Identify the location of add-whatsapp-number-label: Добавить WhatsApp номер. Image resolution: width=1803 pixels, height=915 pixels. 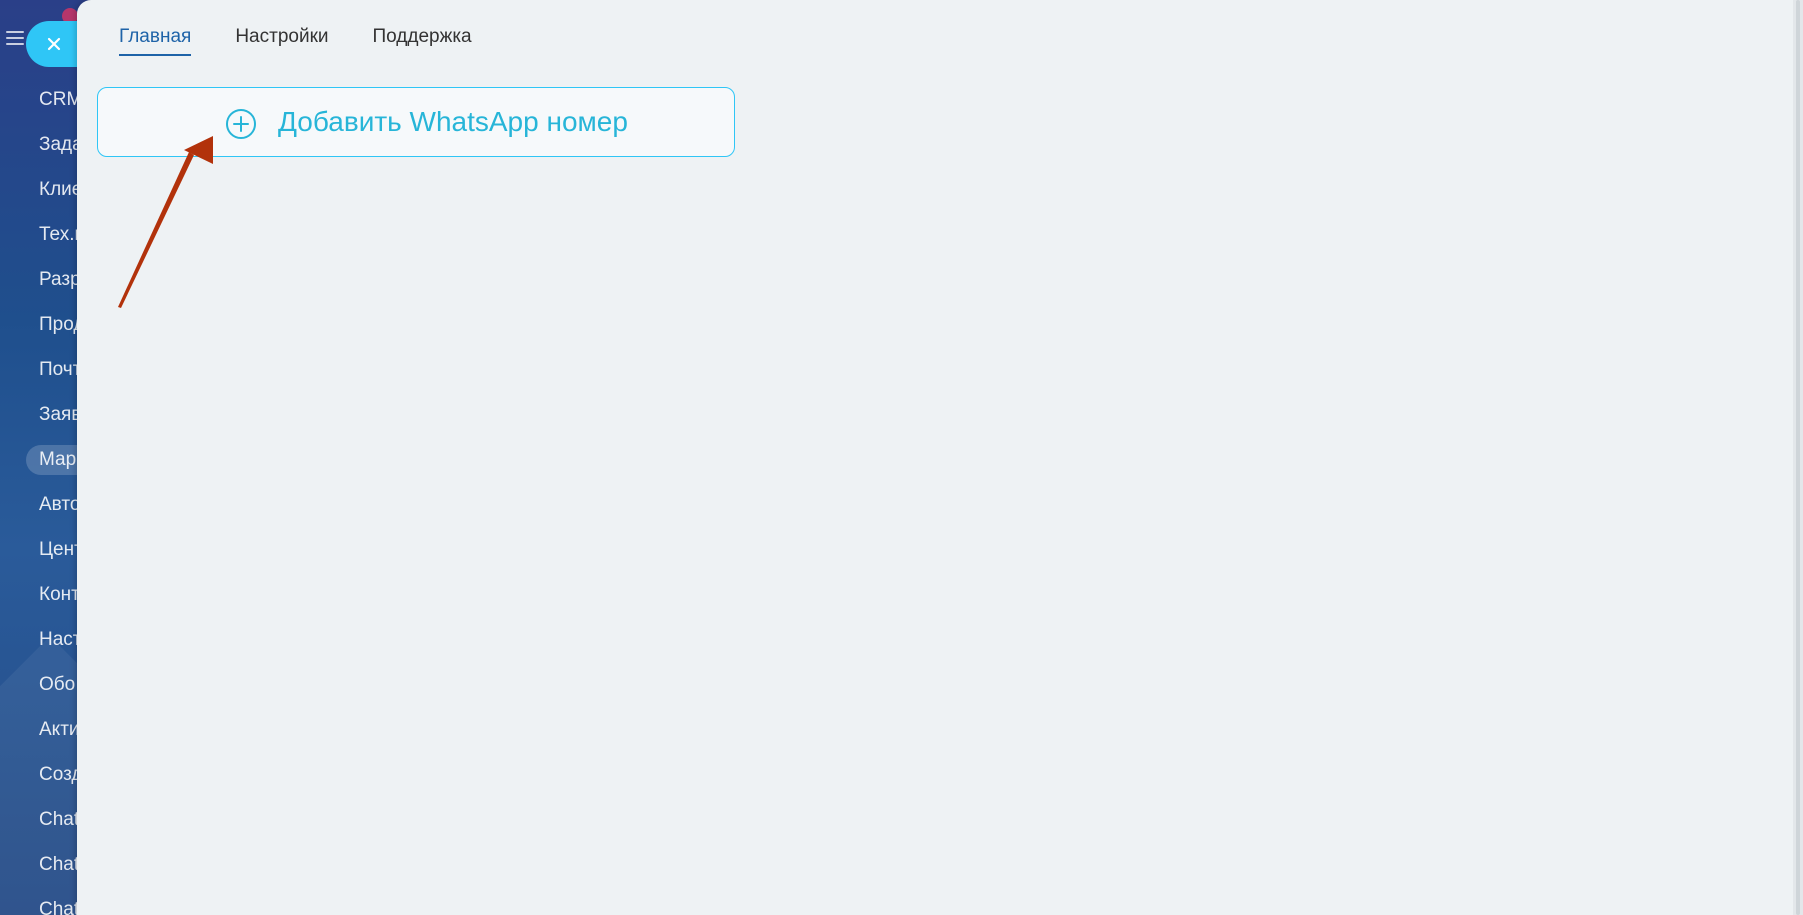
(453, 121).